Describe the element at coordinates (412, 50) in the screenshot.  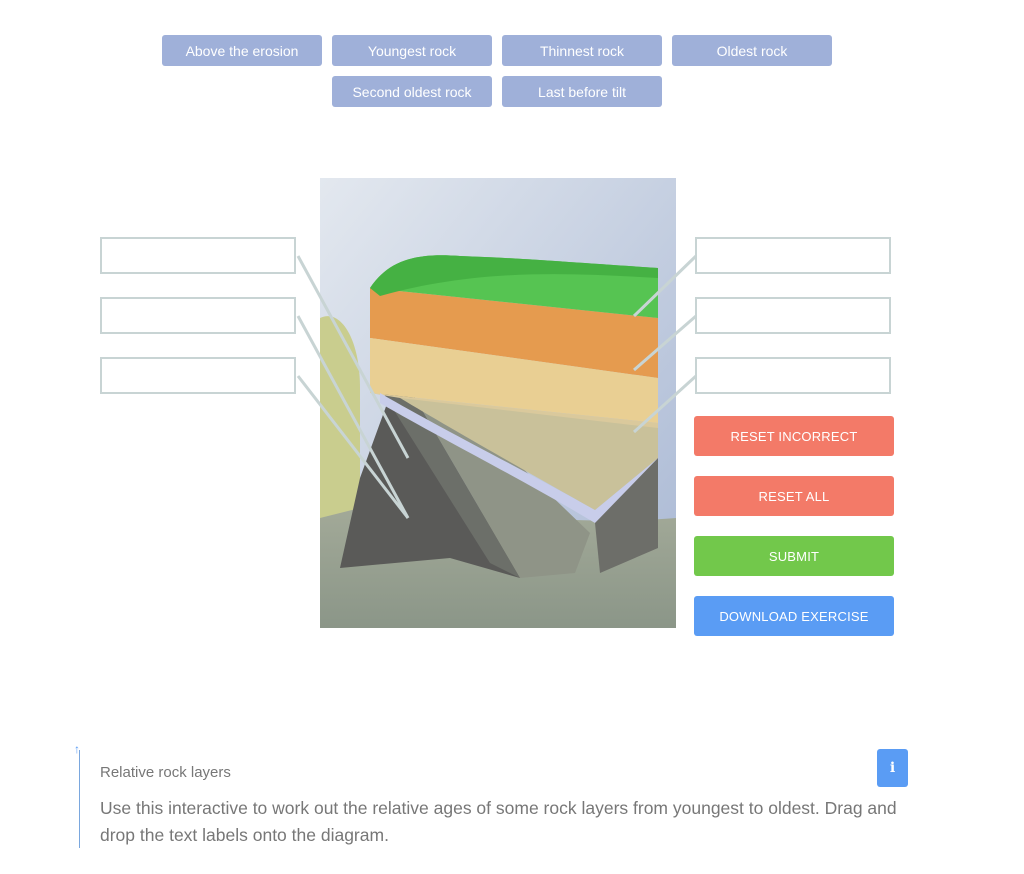
I see `label-chip-youngest-rock: Youngest rock` at that location.